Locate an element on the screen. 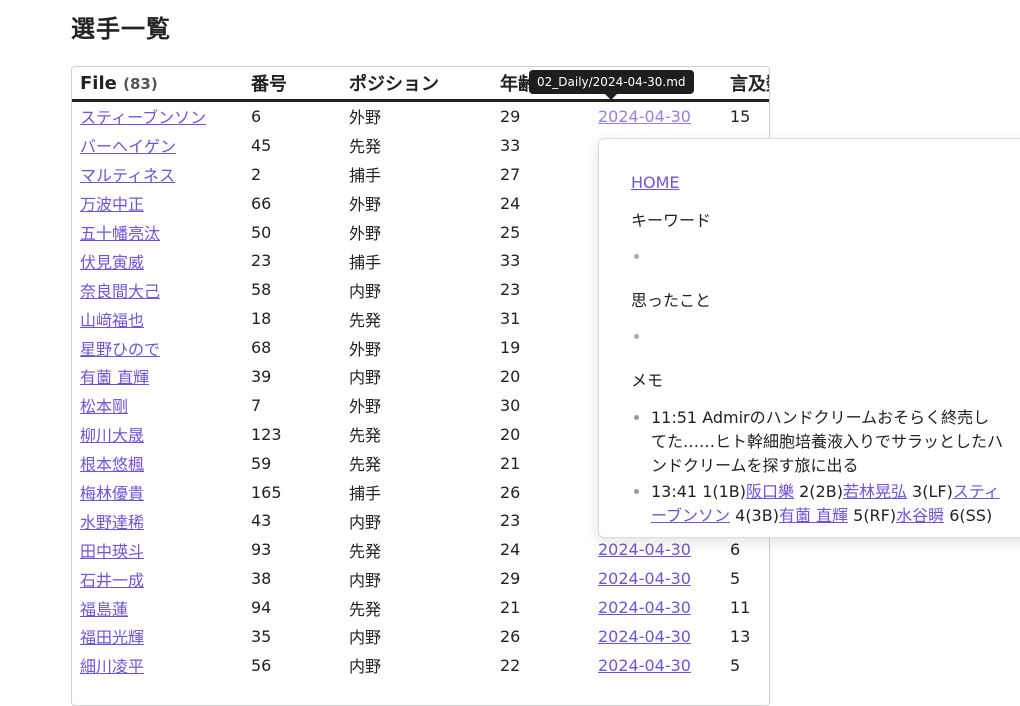 Image resolution: width=1020 pixels, height=706 pixels. table-cell-date: 2024-04-30 is located at coordinates (656, 636).